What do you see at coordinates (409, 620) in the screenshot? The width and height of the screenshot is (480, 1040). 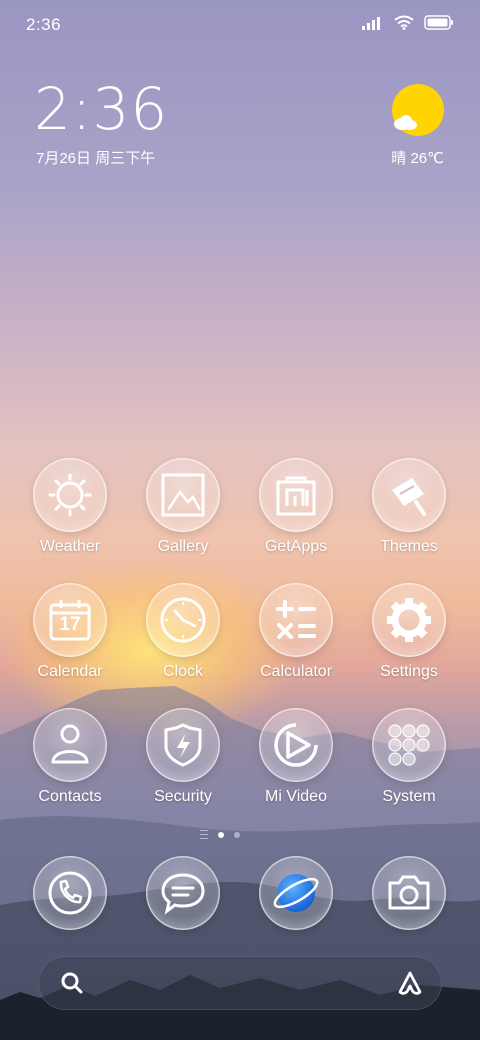 I see `gear-icon` at bounding box center [409, 620].